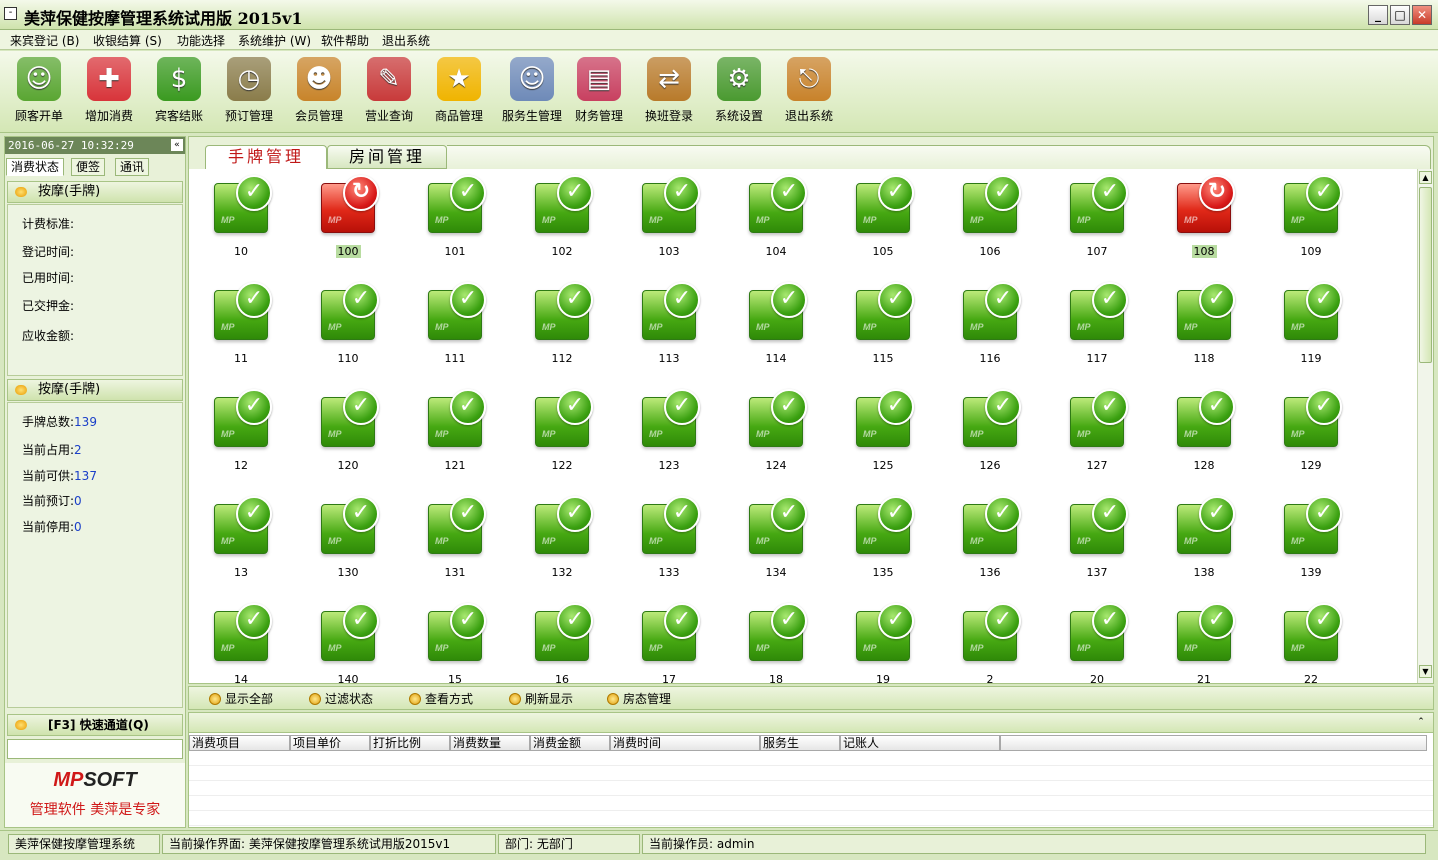  I want to click on hand-card-106: MP ✓ 106, so click(990, 220).